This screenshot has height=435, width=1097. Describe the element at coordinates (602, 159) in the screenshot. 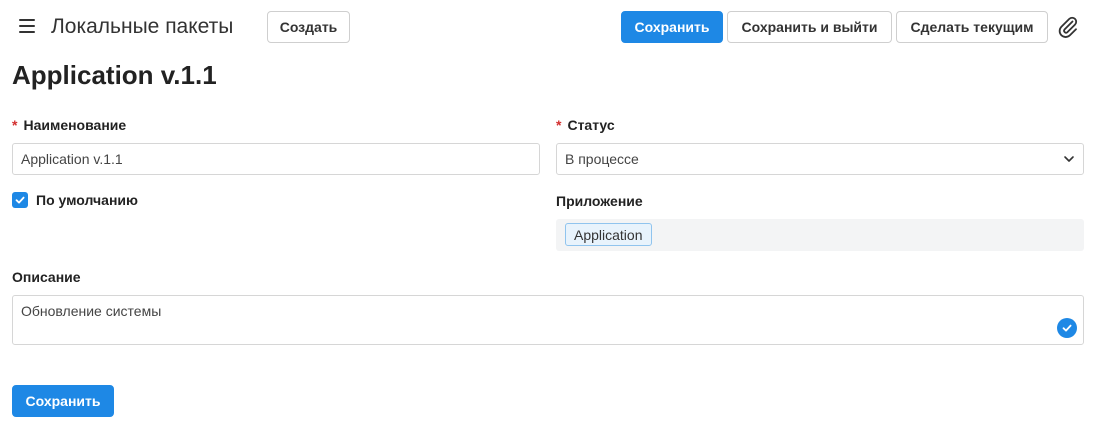

I see `status-select-value: В процессе` at that location.